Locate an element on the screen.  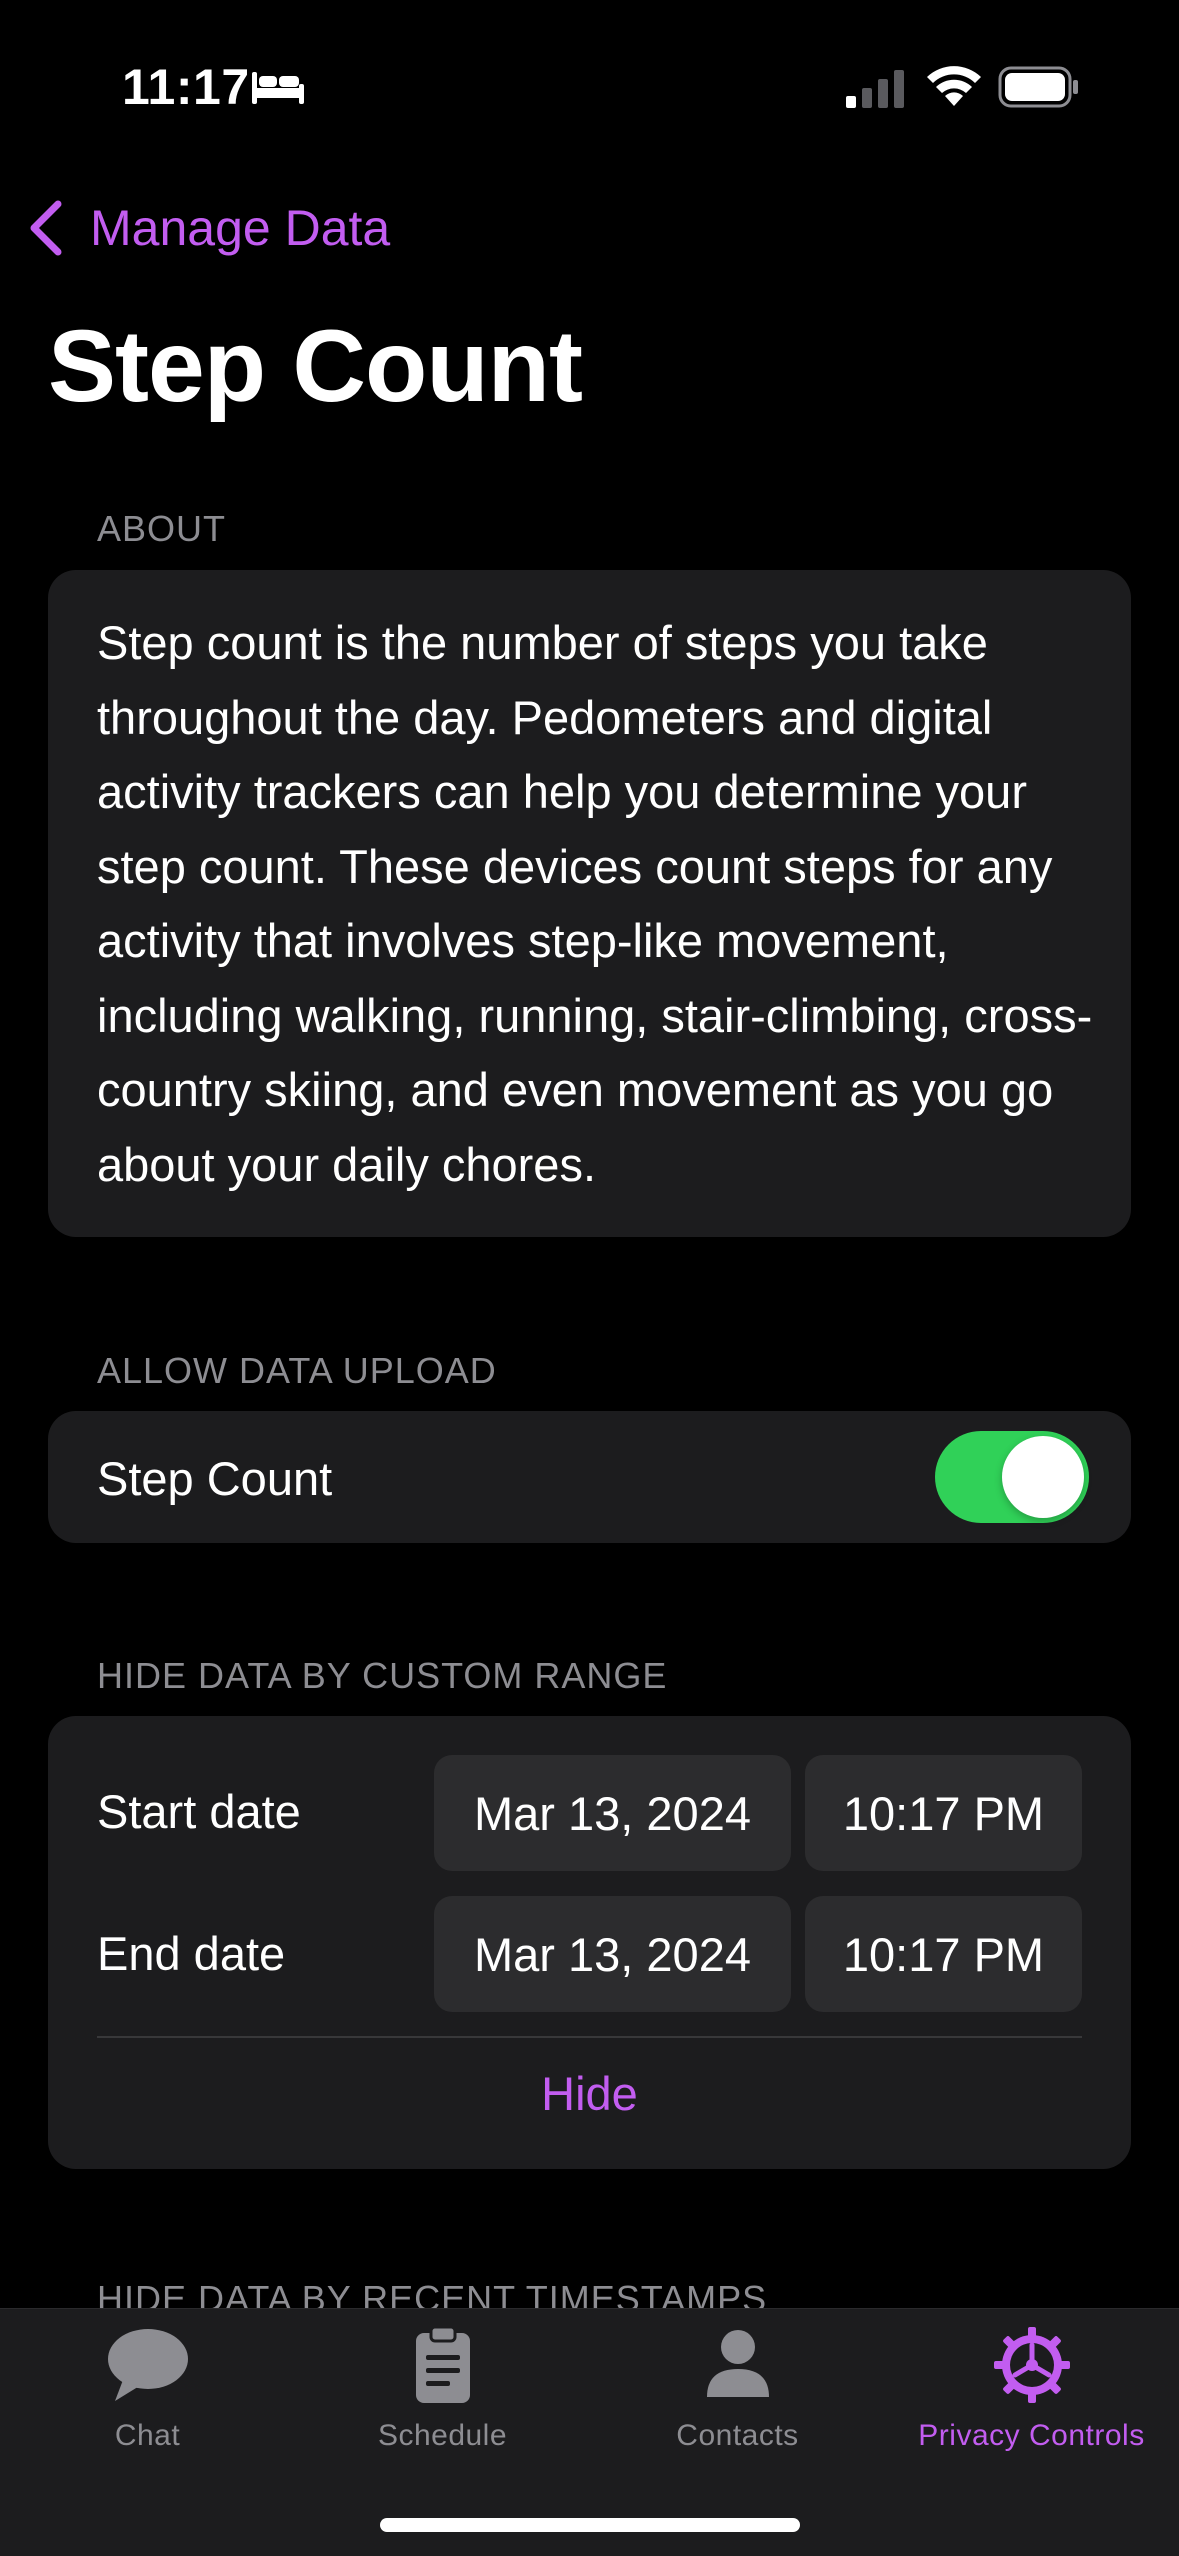
tab-schedule: Schedule is located at coordinates (442, 2395).